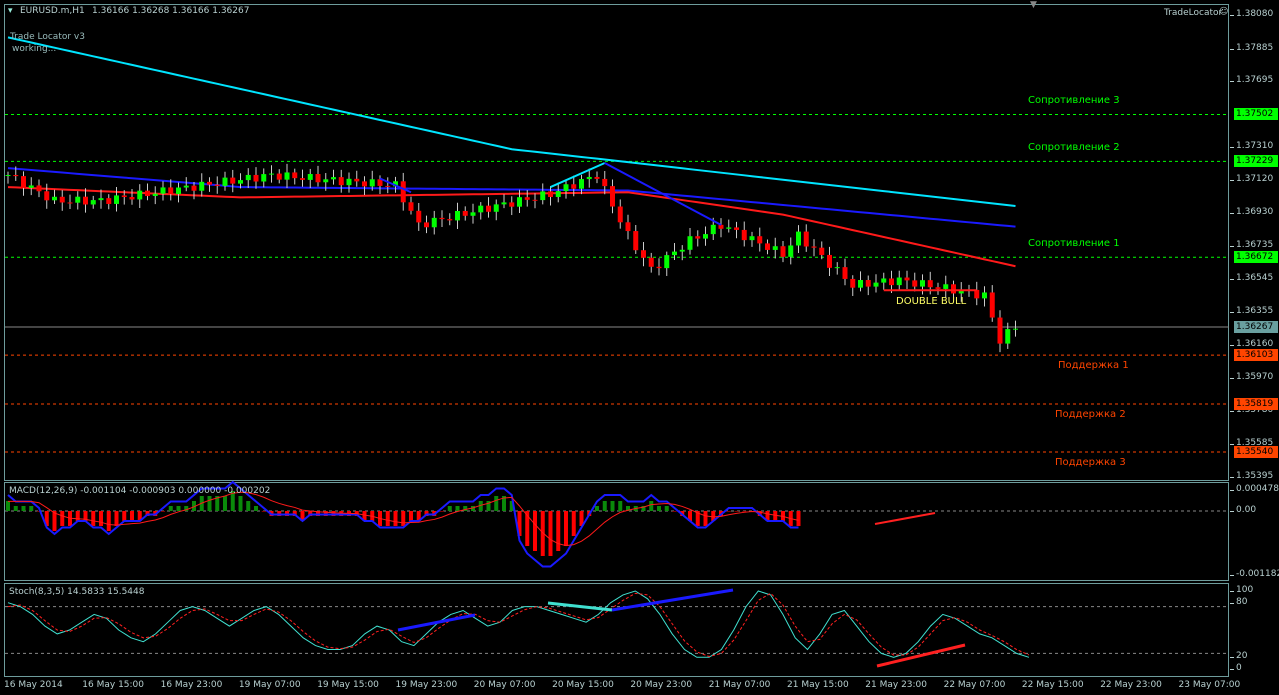 The image size is (1279, 695). Describe the element at coordinates (974, 685) in the screenshot. I see `time-tick: 22 May 07:00` at that location.